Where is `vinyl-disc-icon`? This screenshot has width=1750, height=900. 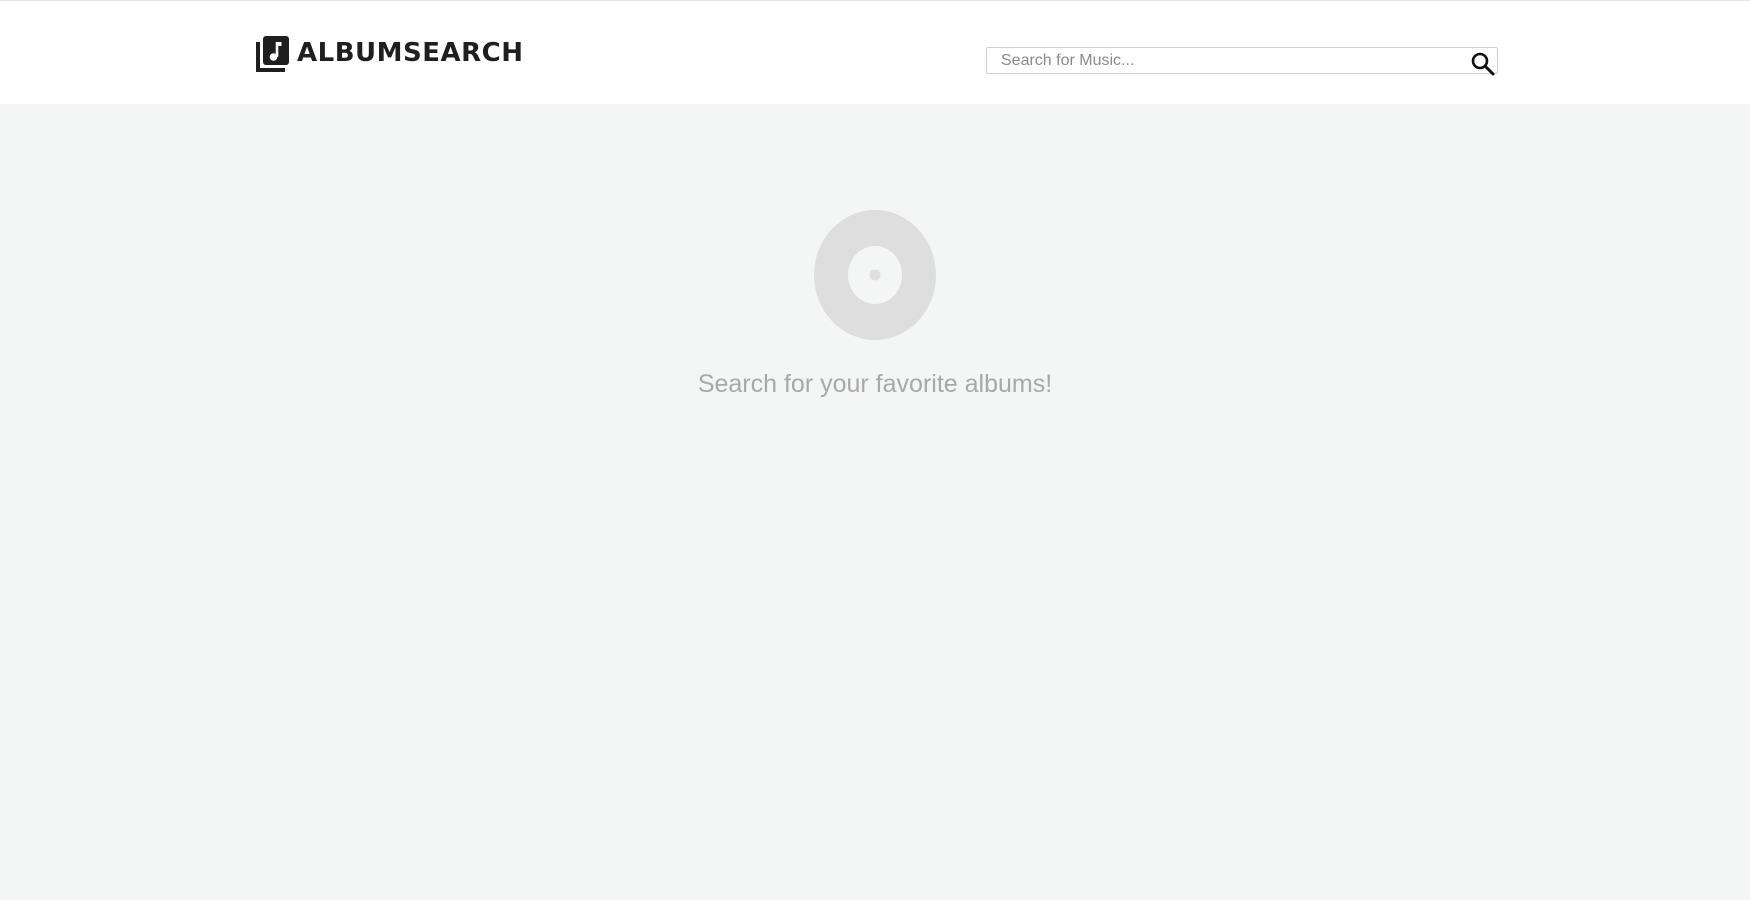 vinyl-disc-icon is located at coordinates (875, 275).